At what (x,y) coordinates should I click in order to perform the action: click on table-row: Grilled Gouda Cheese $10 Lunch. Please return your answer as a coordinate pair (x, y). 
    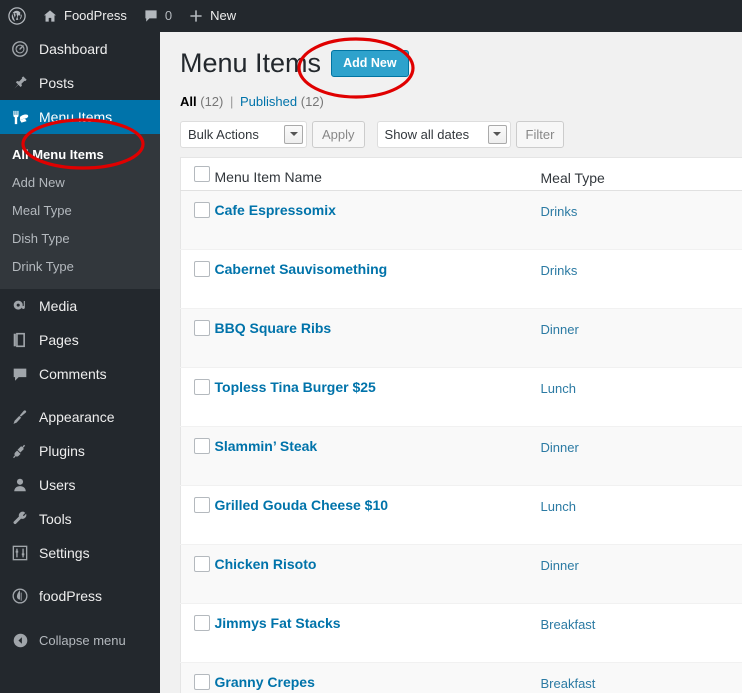
    Looking at the image, I should click on (461, 515).